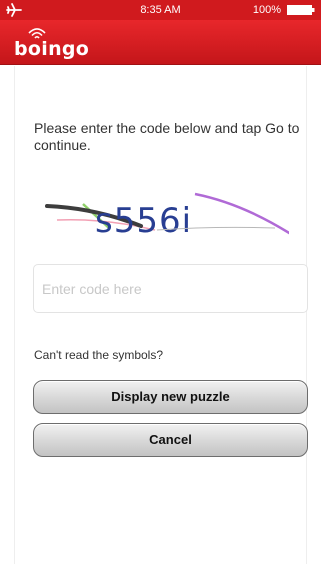  What do you see at coordinates (160, 10) in the screenshot?
I see `status-bar: 8:35 AM 100%` at bounding box center [160, 10].